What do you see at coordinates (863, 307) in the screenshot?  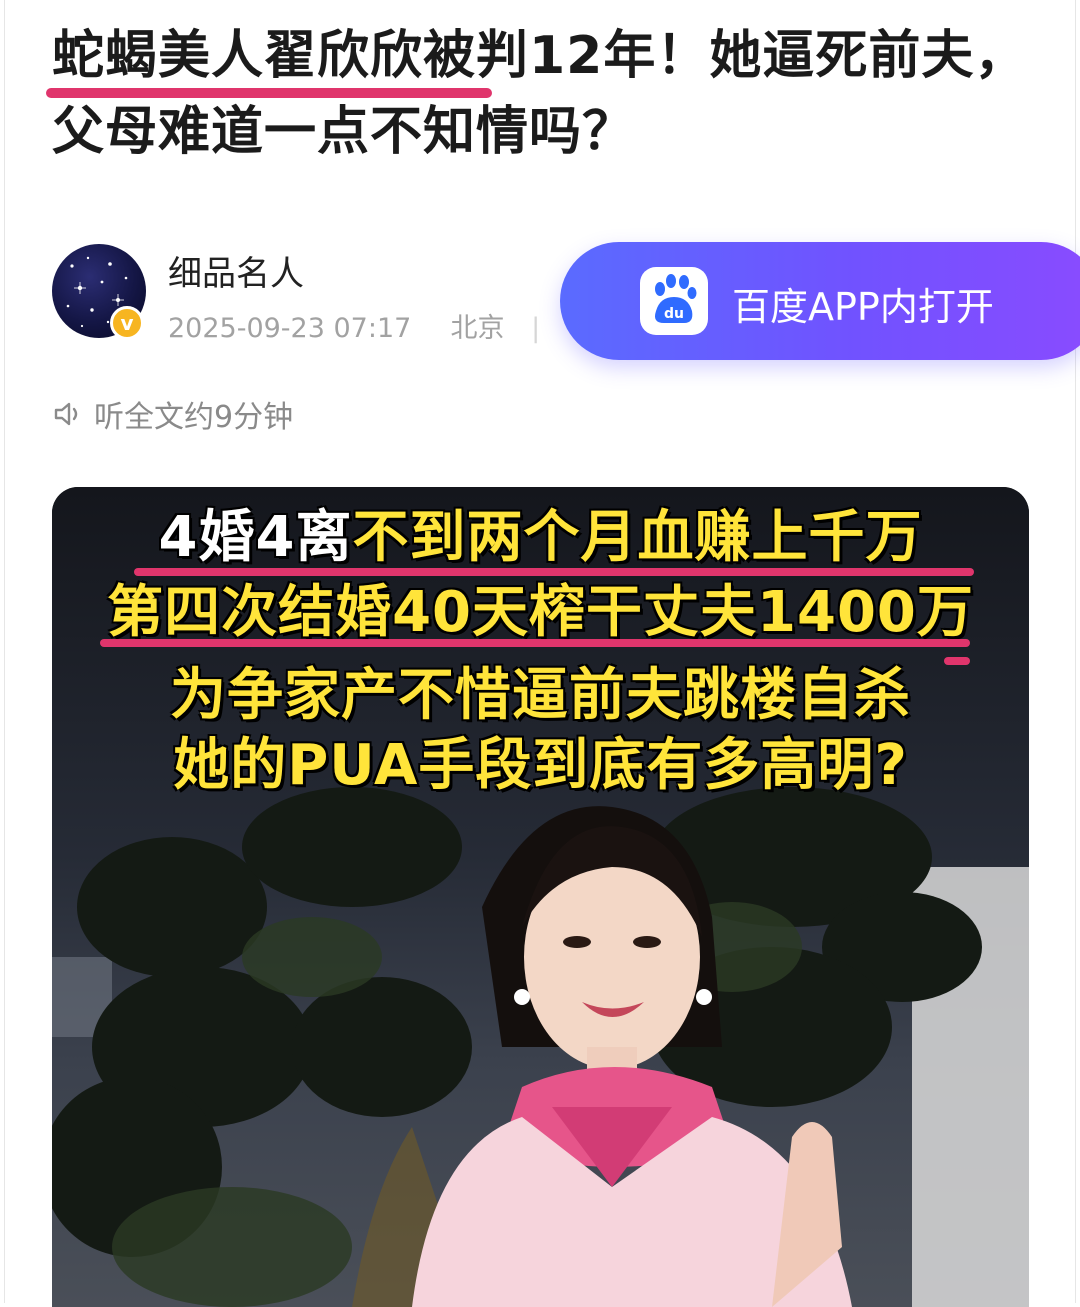 I see `open-in-app-label: 百度APP内打开` at bounding box center [863, 307].